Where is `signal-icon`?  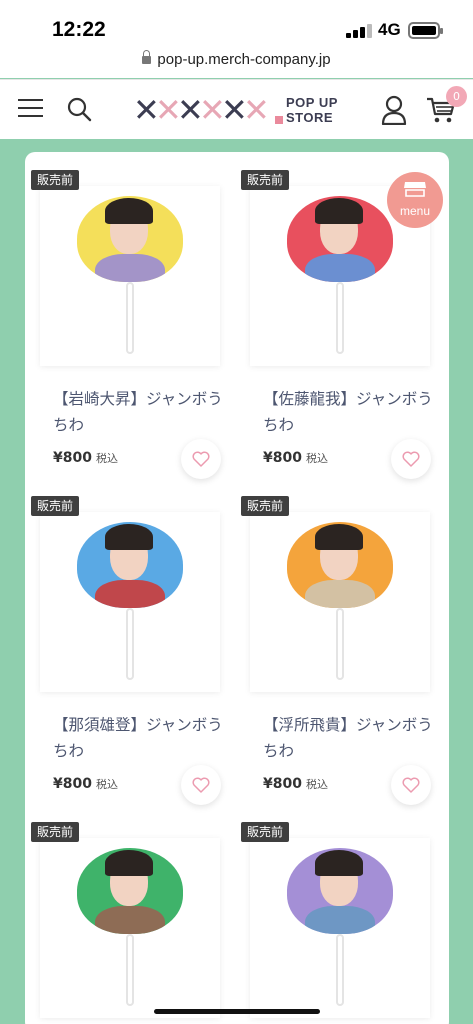 signal-icon is located at coordinates (359, 31).